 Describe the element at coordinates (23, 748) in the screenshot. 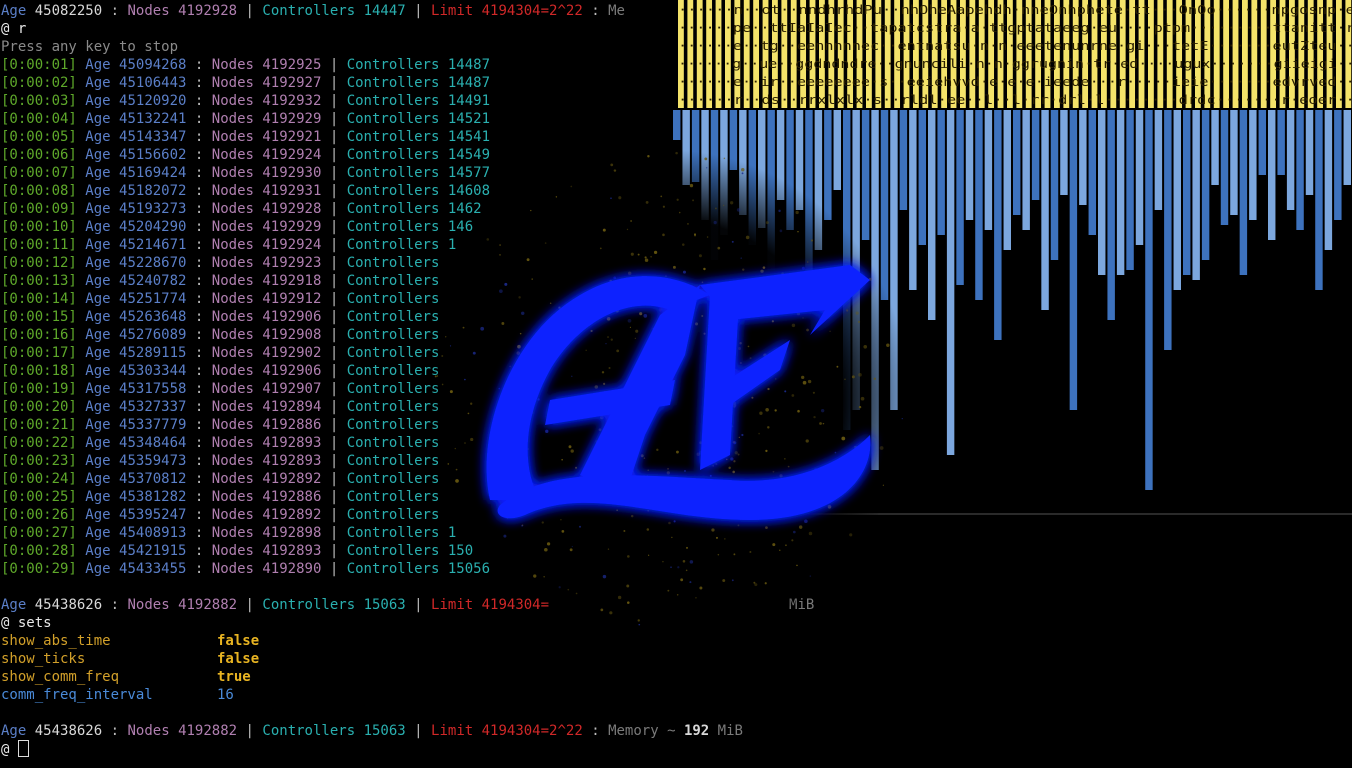

I see `text-cursor` at that location.